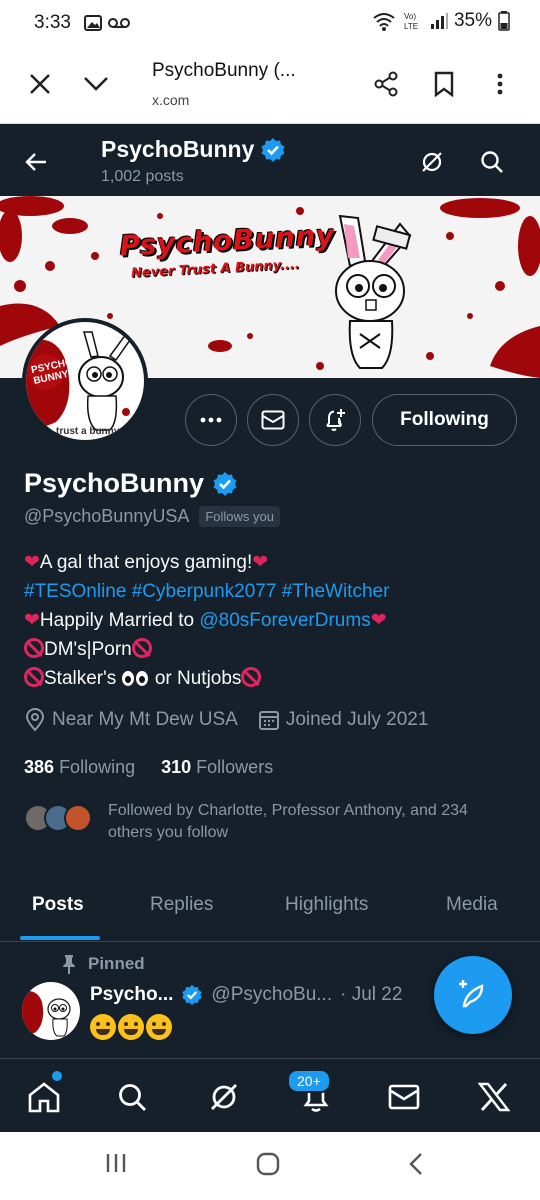  What do you see at coordinates (270, 1095) in the screenshot?
I see `bottom-navigation: 20+` at bounding box center [270, 1095].